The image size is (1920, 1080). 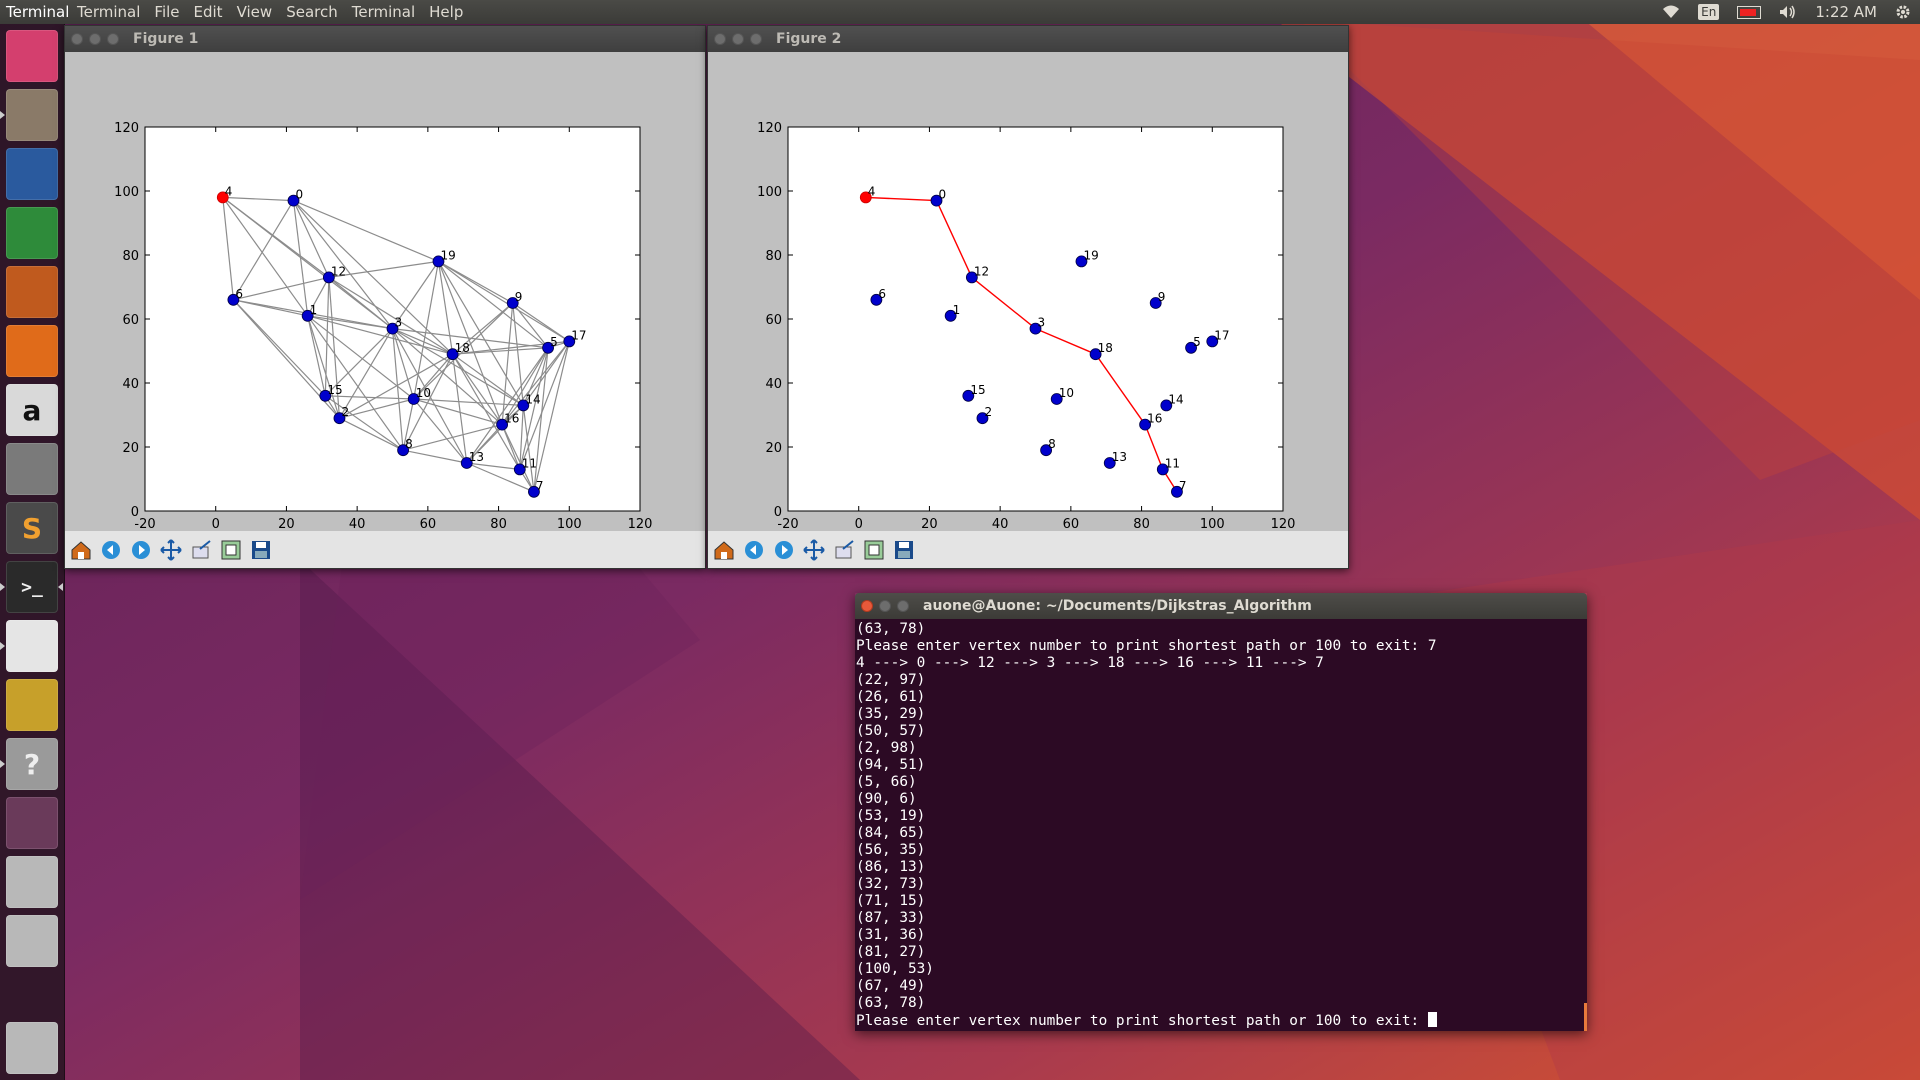 I want to click on terminal-line: (87, 33), so click(x=891, y=918).